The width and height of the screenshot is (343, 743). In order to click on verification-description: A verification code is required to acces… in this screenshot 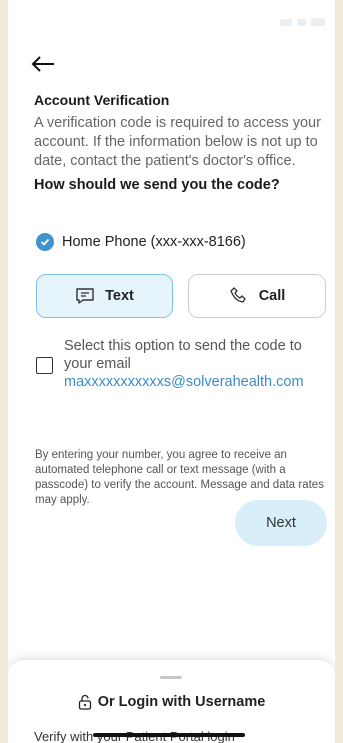, I will do `click(177, 142)`.